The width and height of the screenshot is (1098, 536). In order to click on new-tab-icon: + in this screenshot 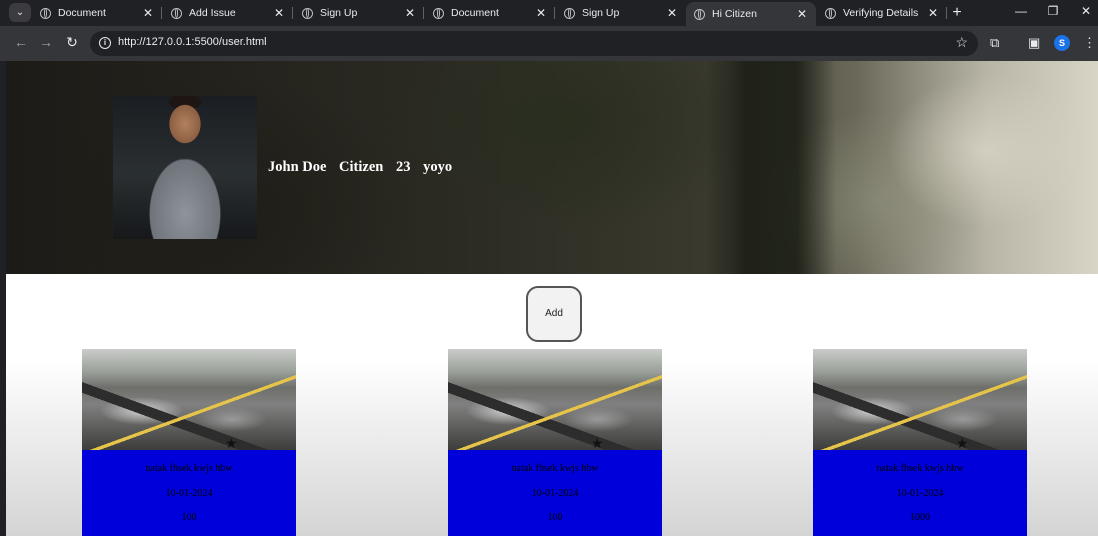, I will do `click(957, 12)`.